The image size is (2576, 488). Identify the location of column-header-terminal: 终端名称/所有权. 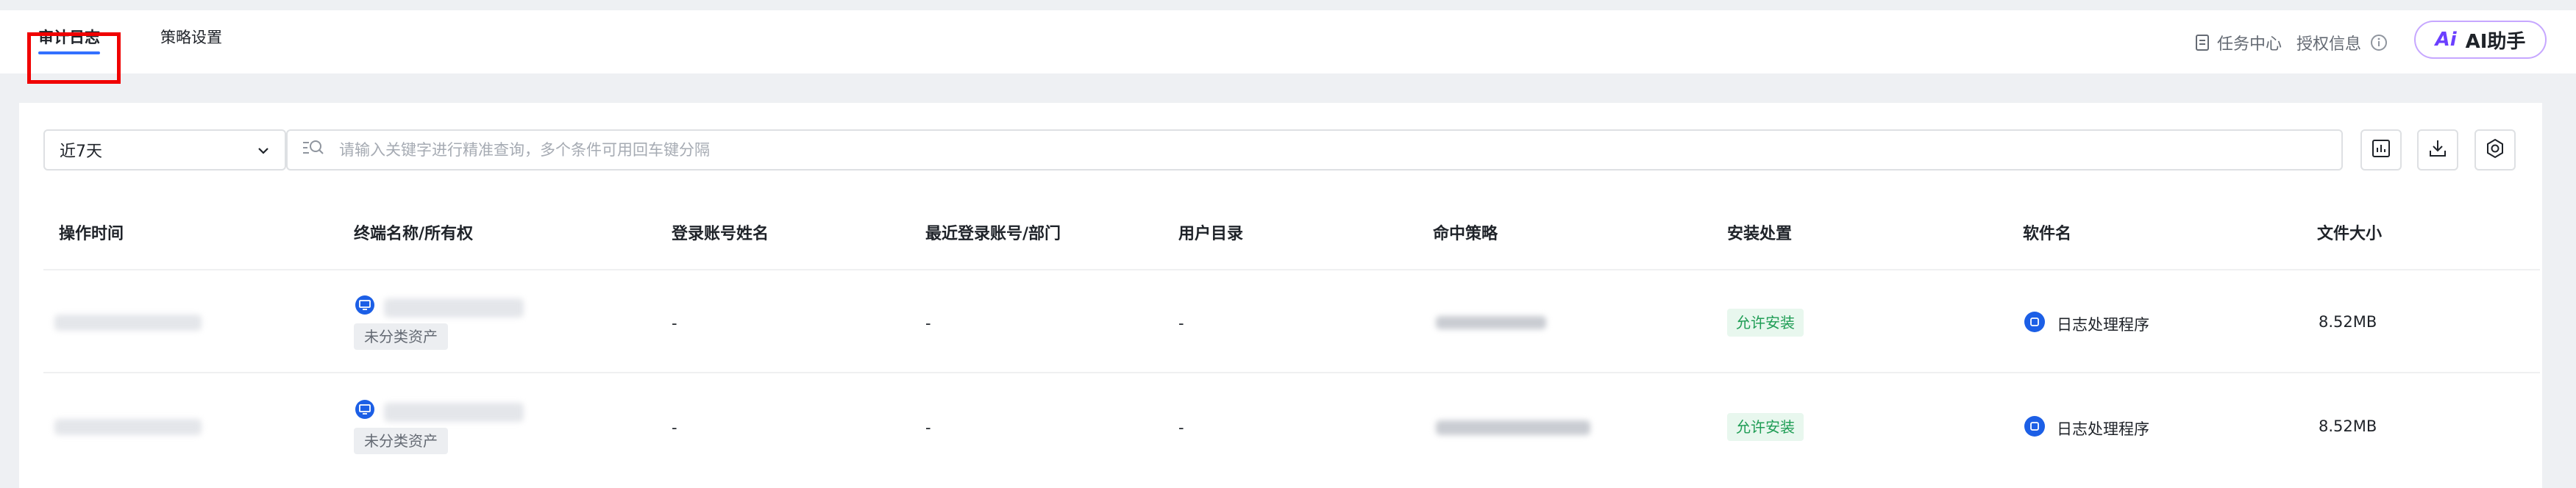
(414, 234).